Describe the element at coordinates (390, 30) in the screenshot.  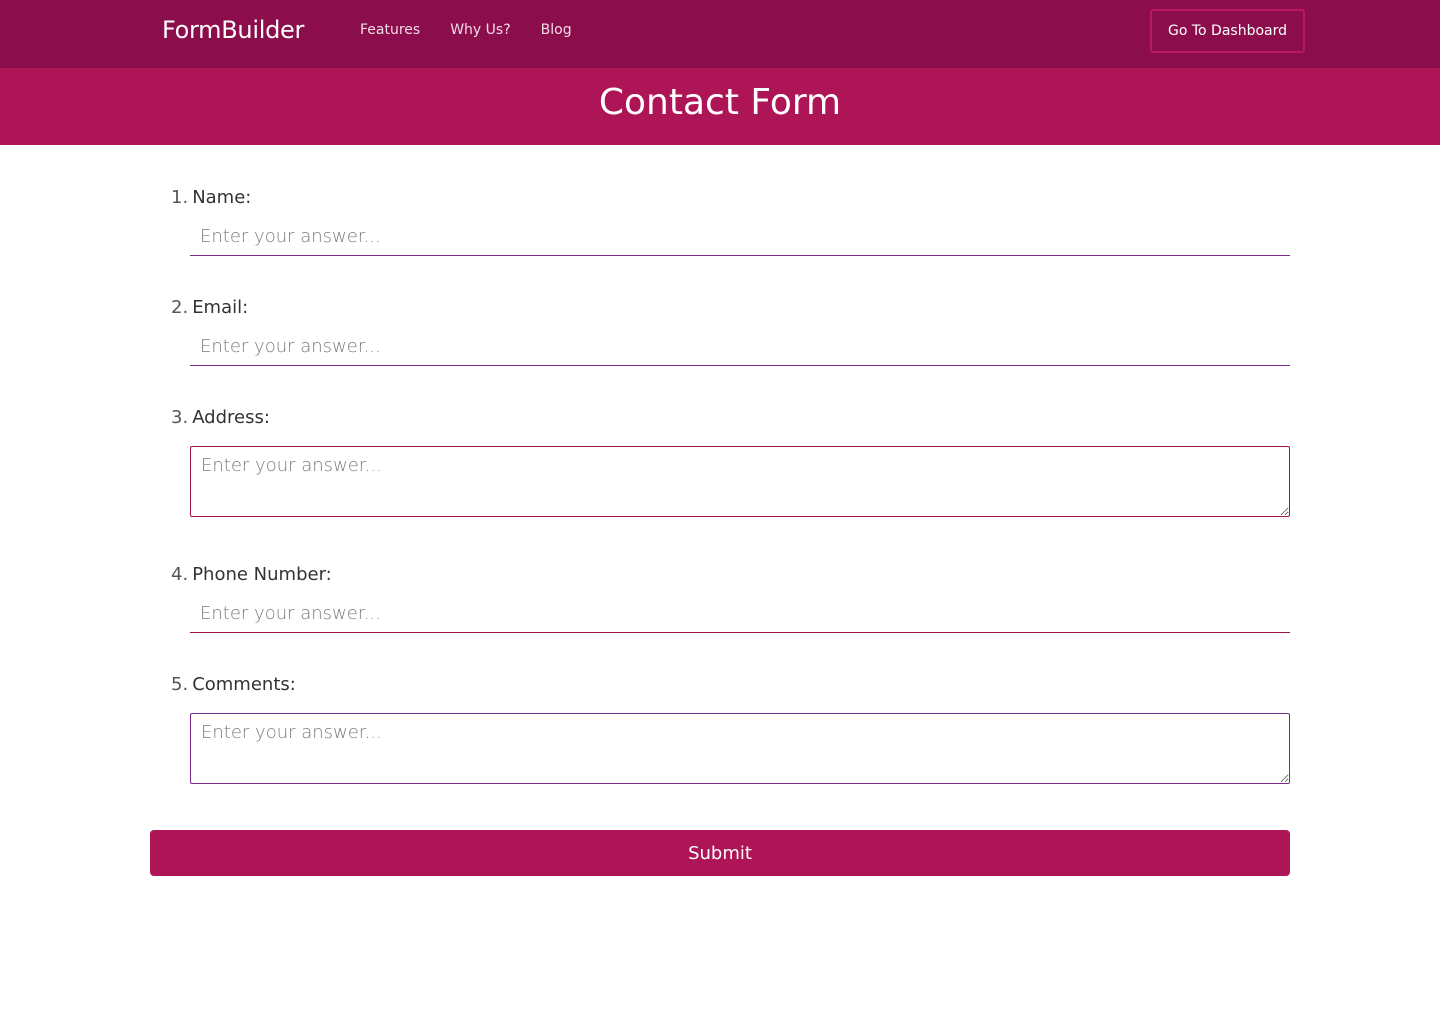
I see `nav-link-features: Features` at that location.